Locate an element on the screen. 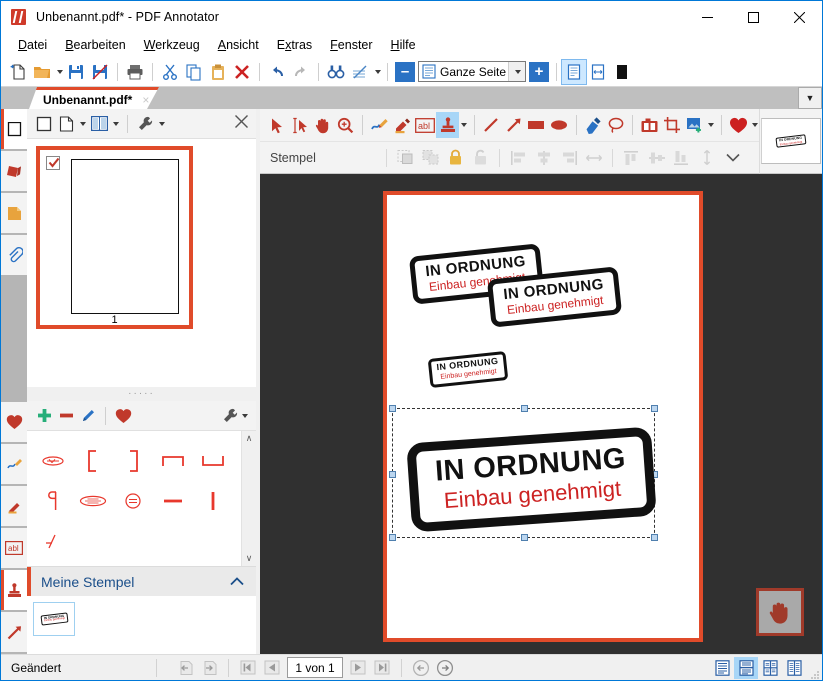  delete-button is located at coordinates (242, 72).